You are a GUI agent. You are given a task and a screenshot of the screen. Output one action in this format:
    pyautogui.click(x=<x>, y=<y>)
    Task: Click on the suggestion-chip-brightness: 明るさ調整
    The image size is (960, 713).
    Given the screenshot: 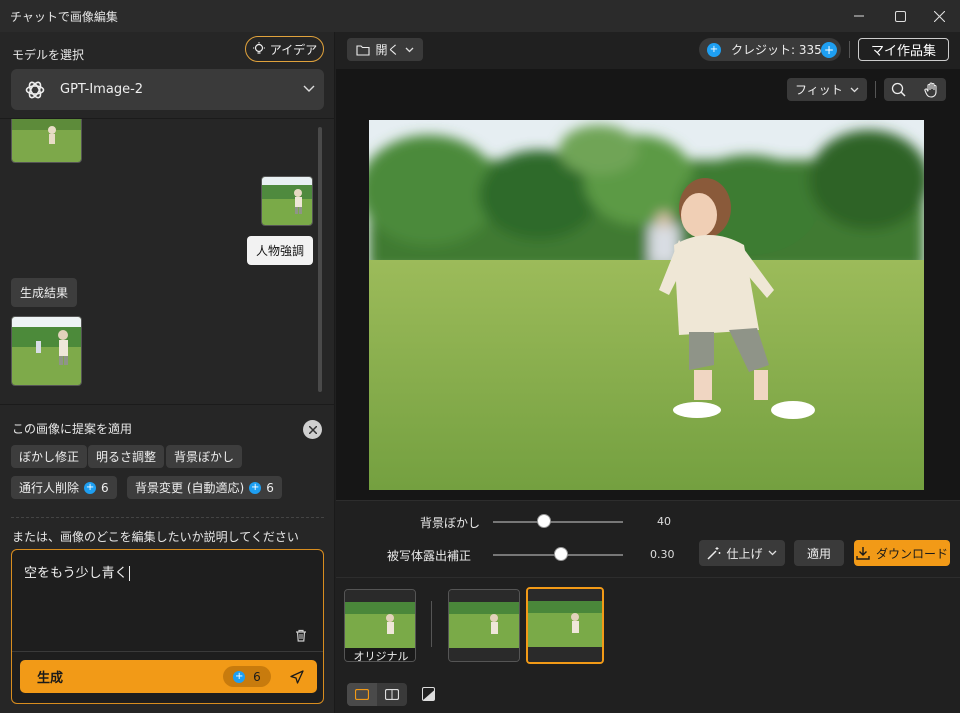 What is the action you would take?
    pyautogui.click(x=126, y=456)
    